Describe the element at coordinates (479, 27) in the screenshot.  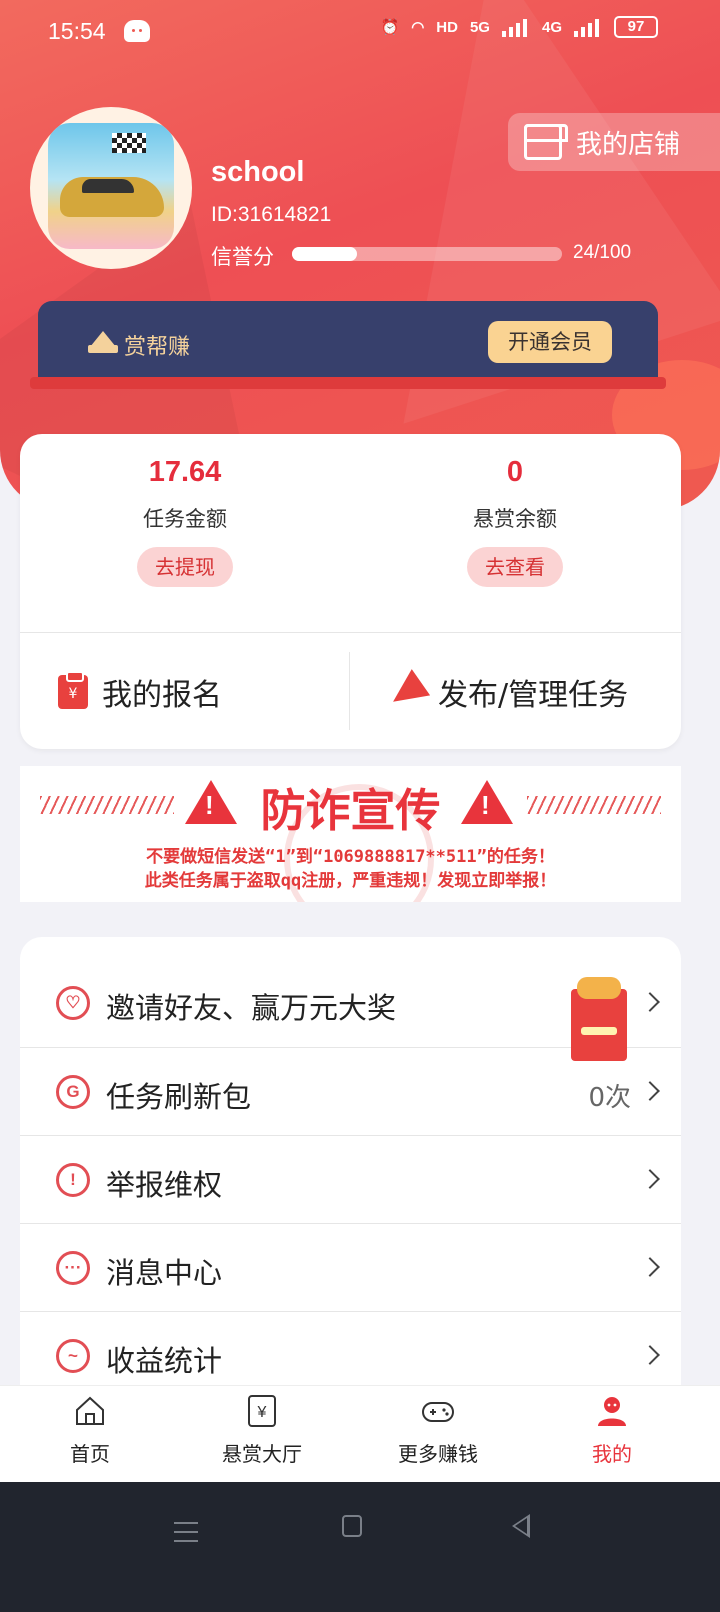
I see `signal-5g-label: 5G` at that location.